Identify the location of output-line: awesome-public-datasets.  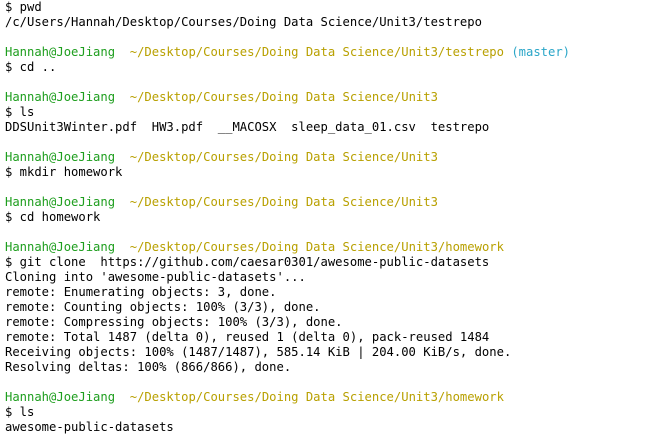
(89, 427).